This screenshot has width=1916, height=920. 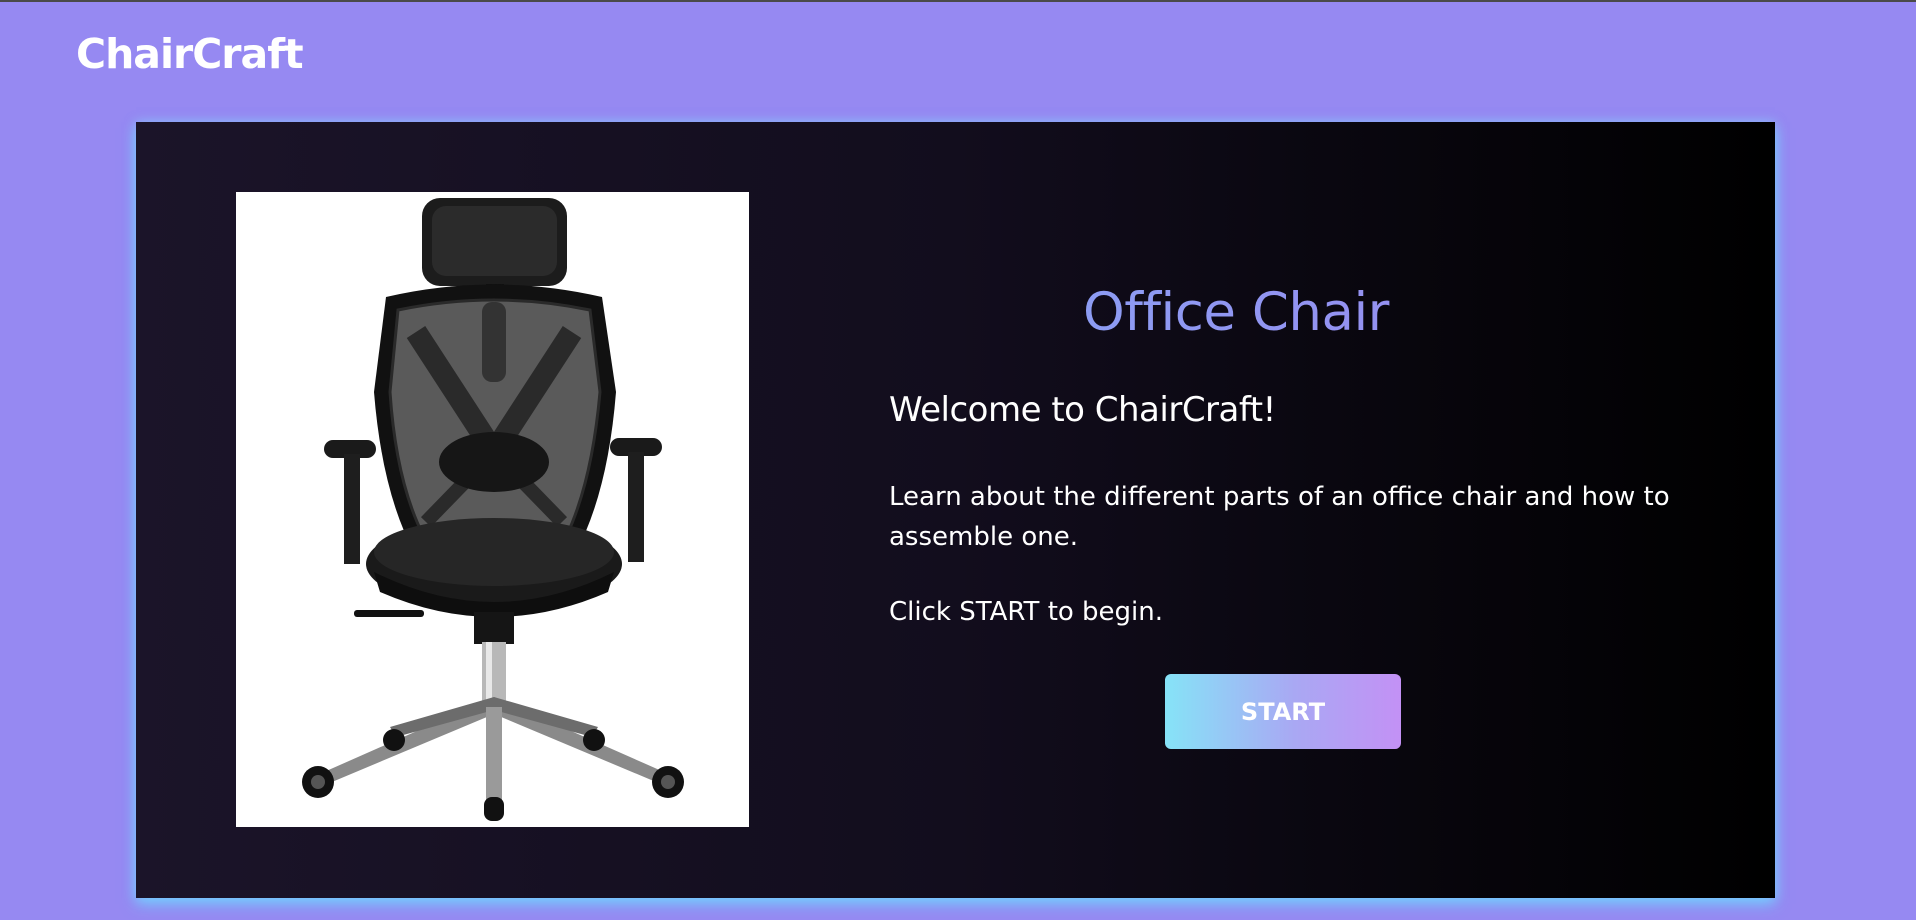 What do you see at coordinates (958, 1) in the screenshot?
I see `top-border` at bounding box center [958, 1].